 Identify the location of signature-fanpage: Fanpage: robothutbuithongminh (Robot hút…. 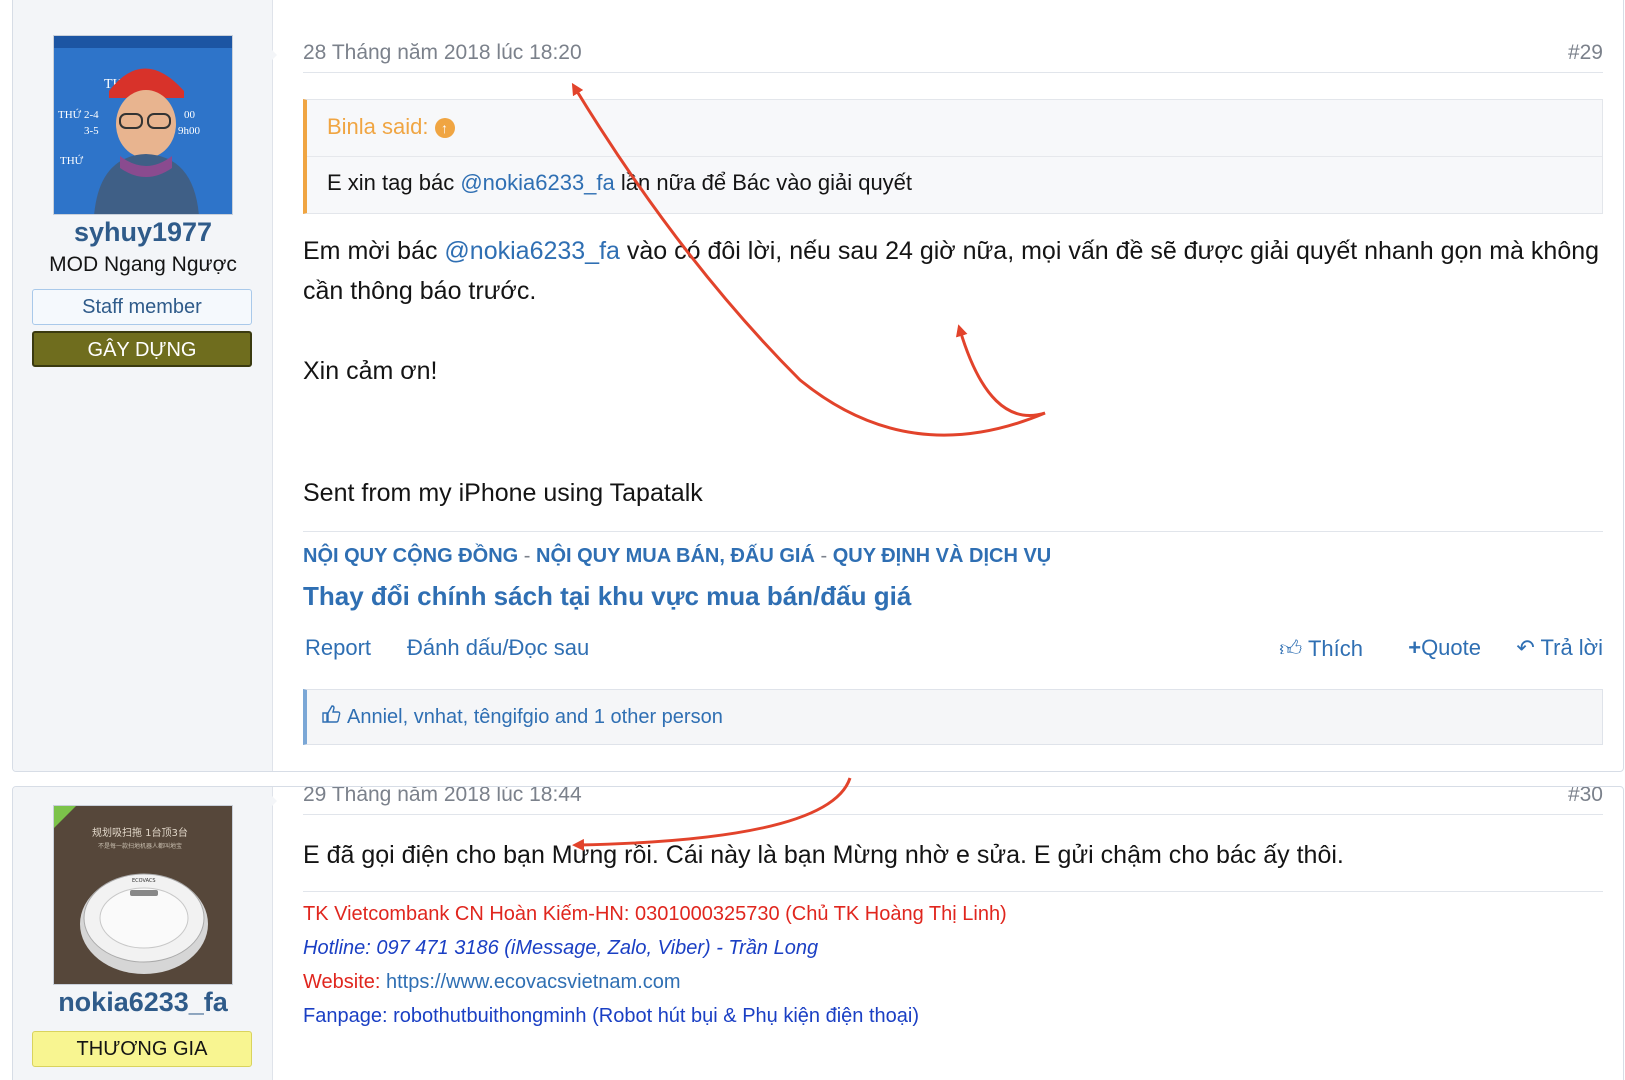
(611, 1016).